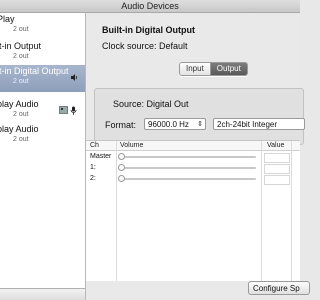 The image size is (320, 300). I want to click on io-tabs: Input Output, so click(213, 69).